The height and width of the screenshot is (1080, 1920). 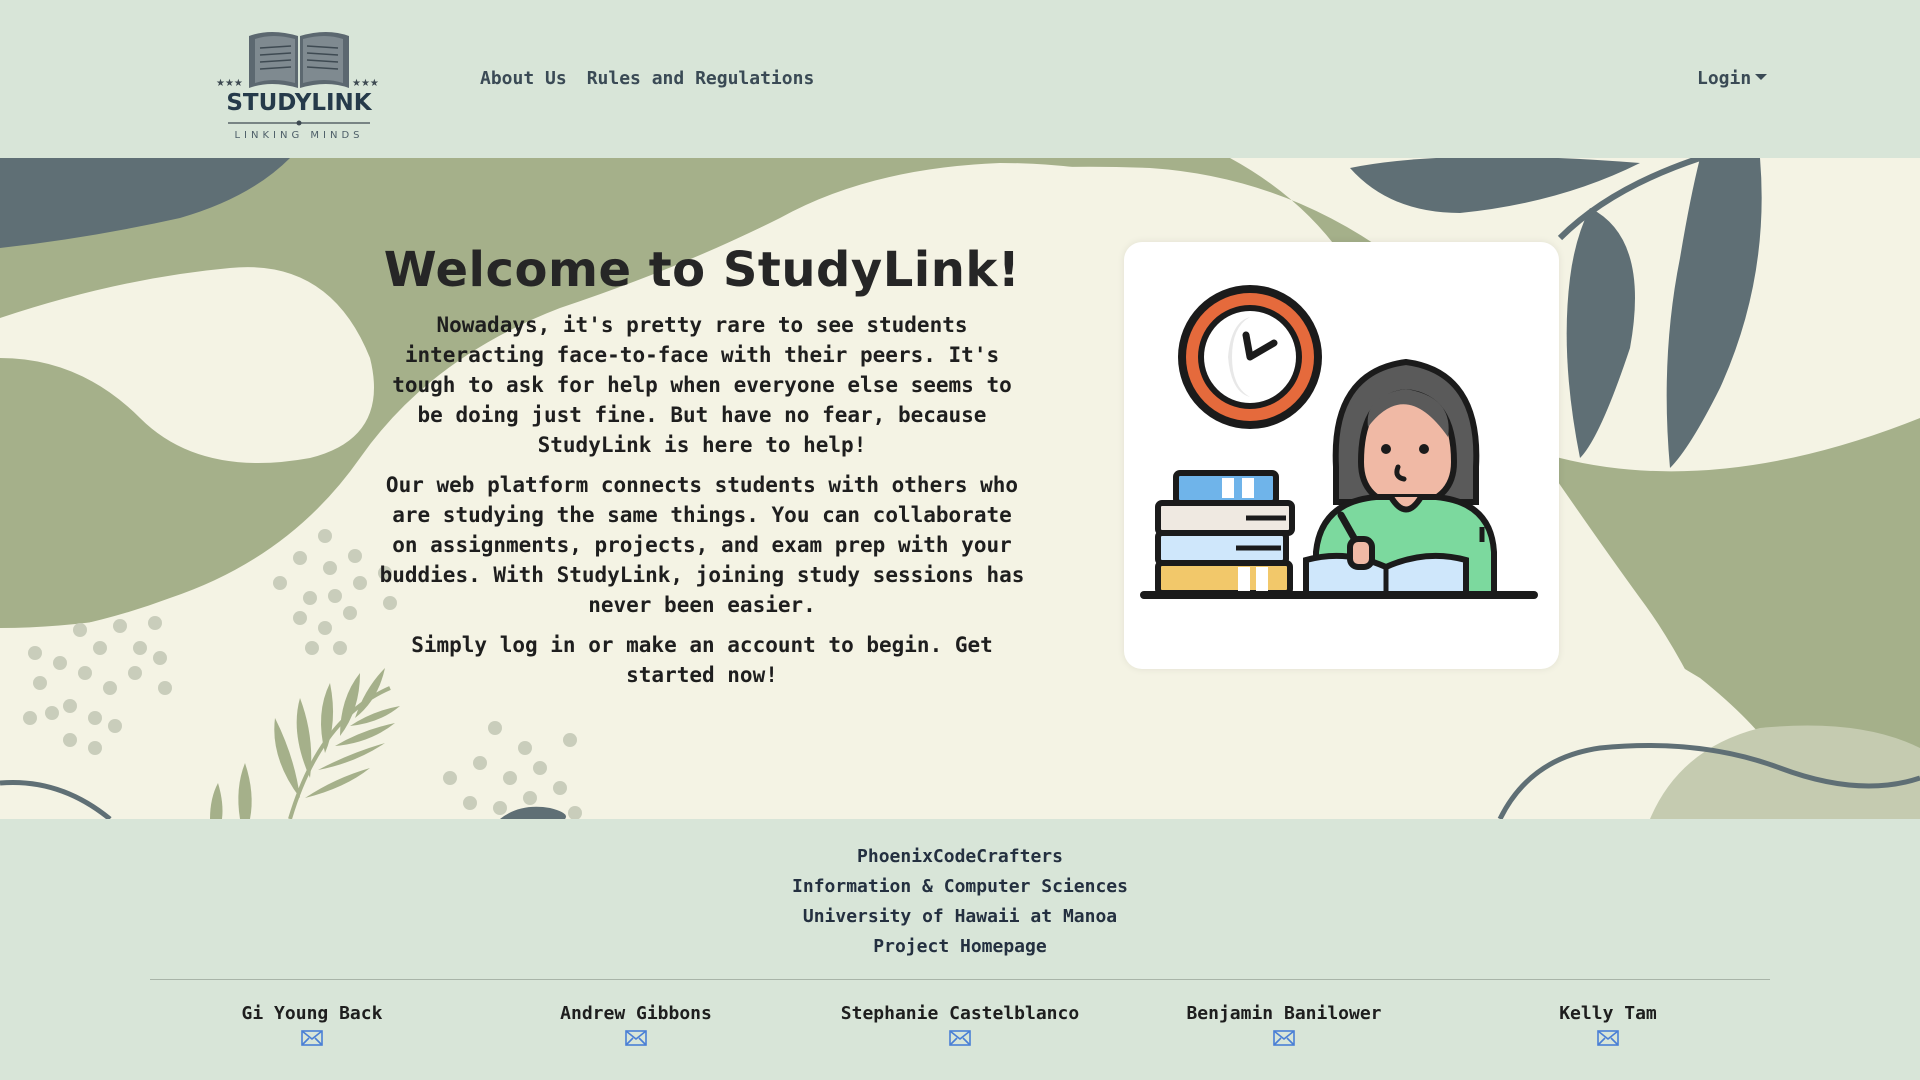 I want to click on login-label: Login, so click(x=1724, y=78).